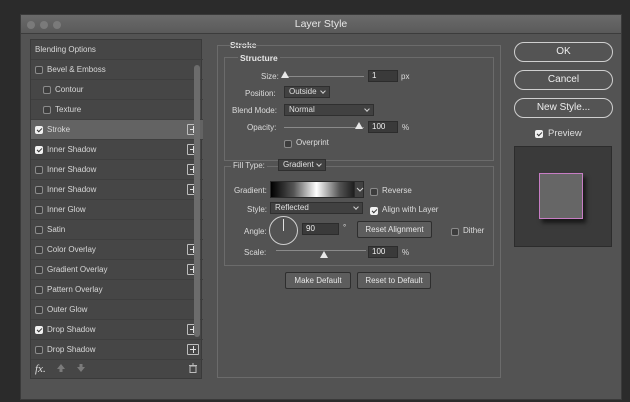 The width and height of the screenshot is (630, 402). Describe the element at coordinates (59, 129) in the screenshot. I see `style-item-label: Stroke` at that location.